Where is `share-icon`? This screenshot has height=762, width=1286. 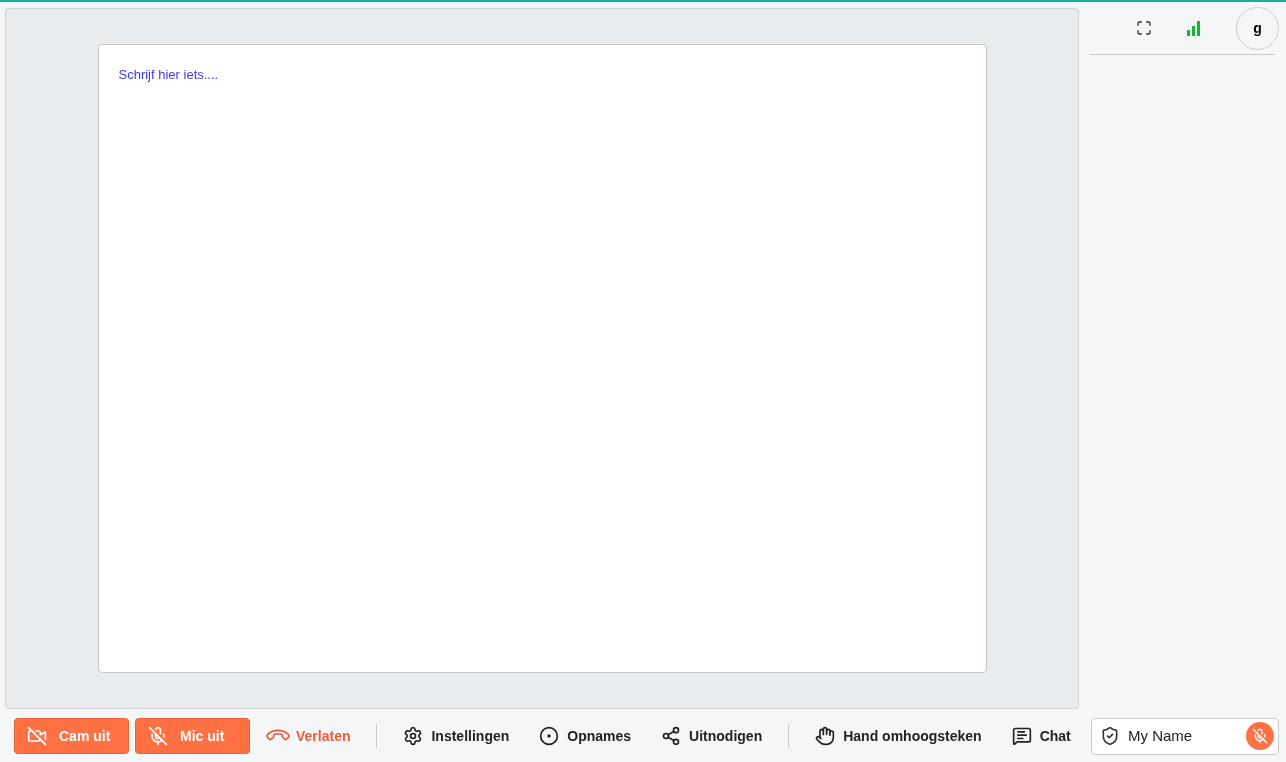
share-icon is located at coordinates (671, 736).